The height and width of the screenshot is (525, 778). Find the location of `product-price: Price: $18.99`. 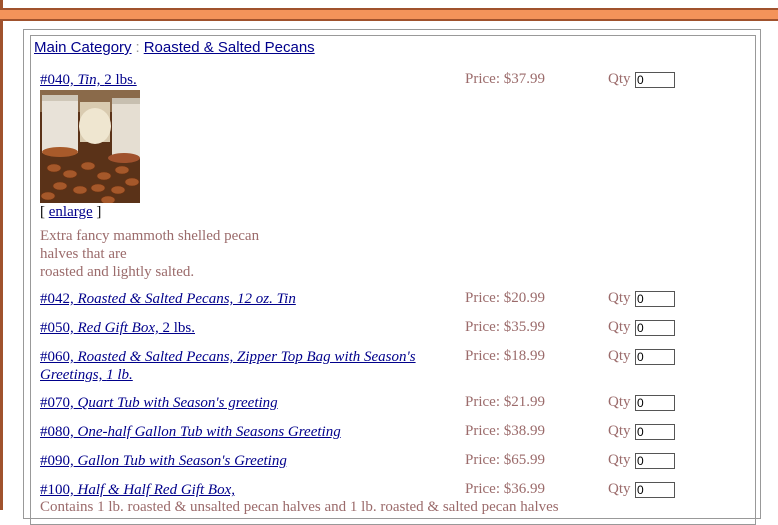

product-price: Price: $18.99 is located at coordinates (505, 356).